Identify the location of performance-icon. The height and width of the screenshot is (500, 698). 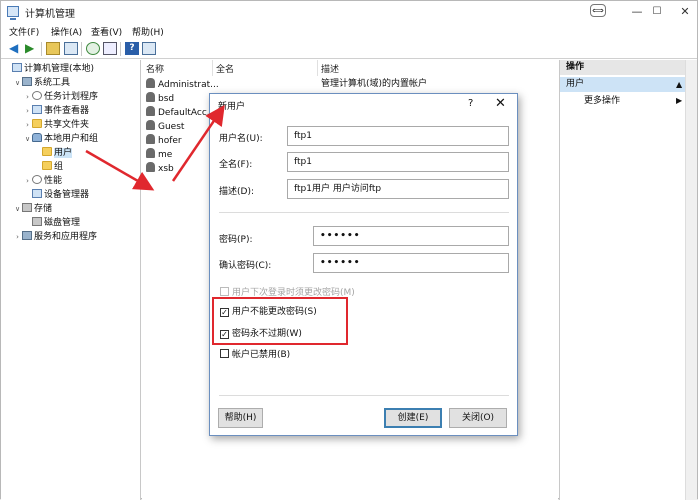
(37, 179).